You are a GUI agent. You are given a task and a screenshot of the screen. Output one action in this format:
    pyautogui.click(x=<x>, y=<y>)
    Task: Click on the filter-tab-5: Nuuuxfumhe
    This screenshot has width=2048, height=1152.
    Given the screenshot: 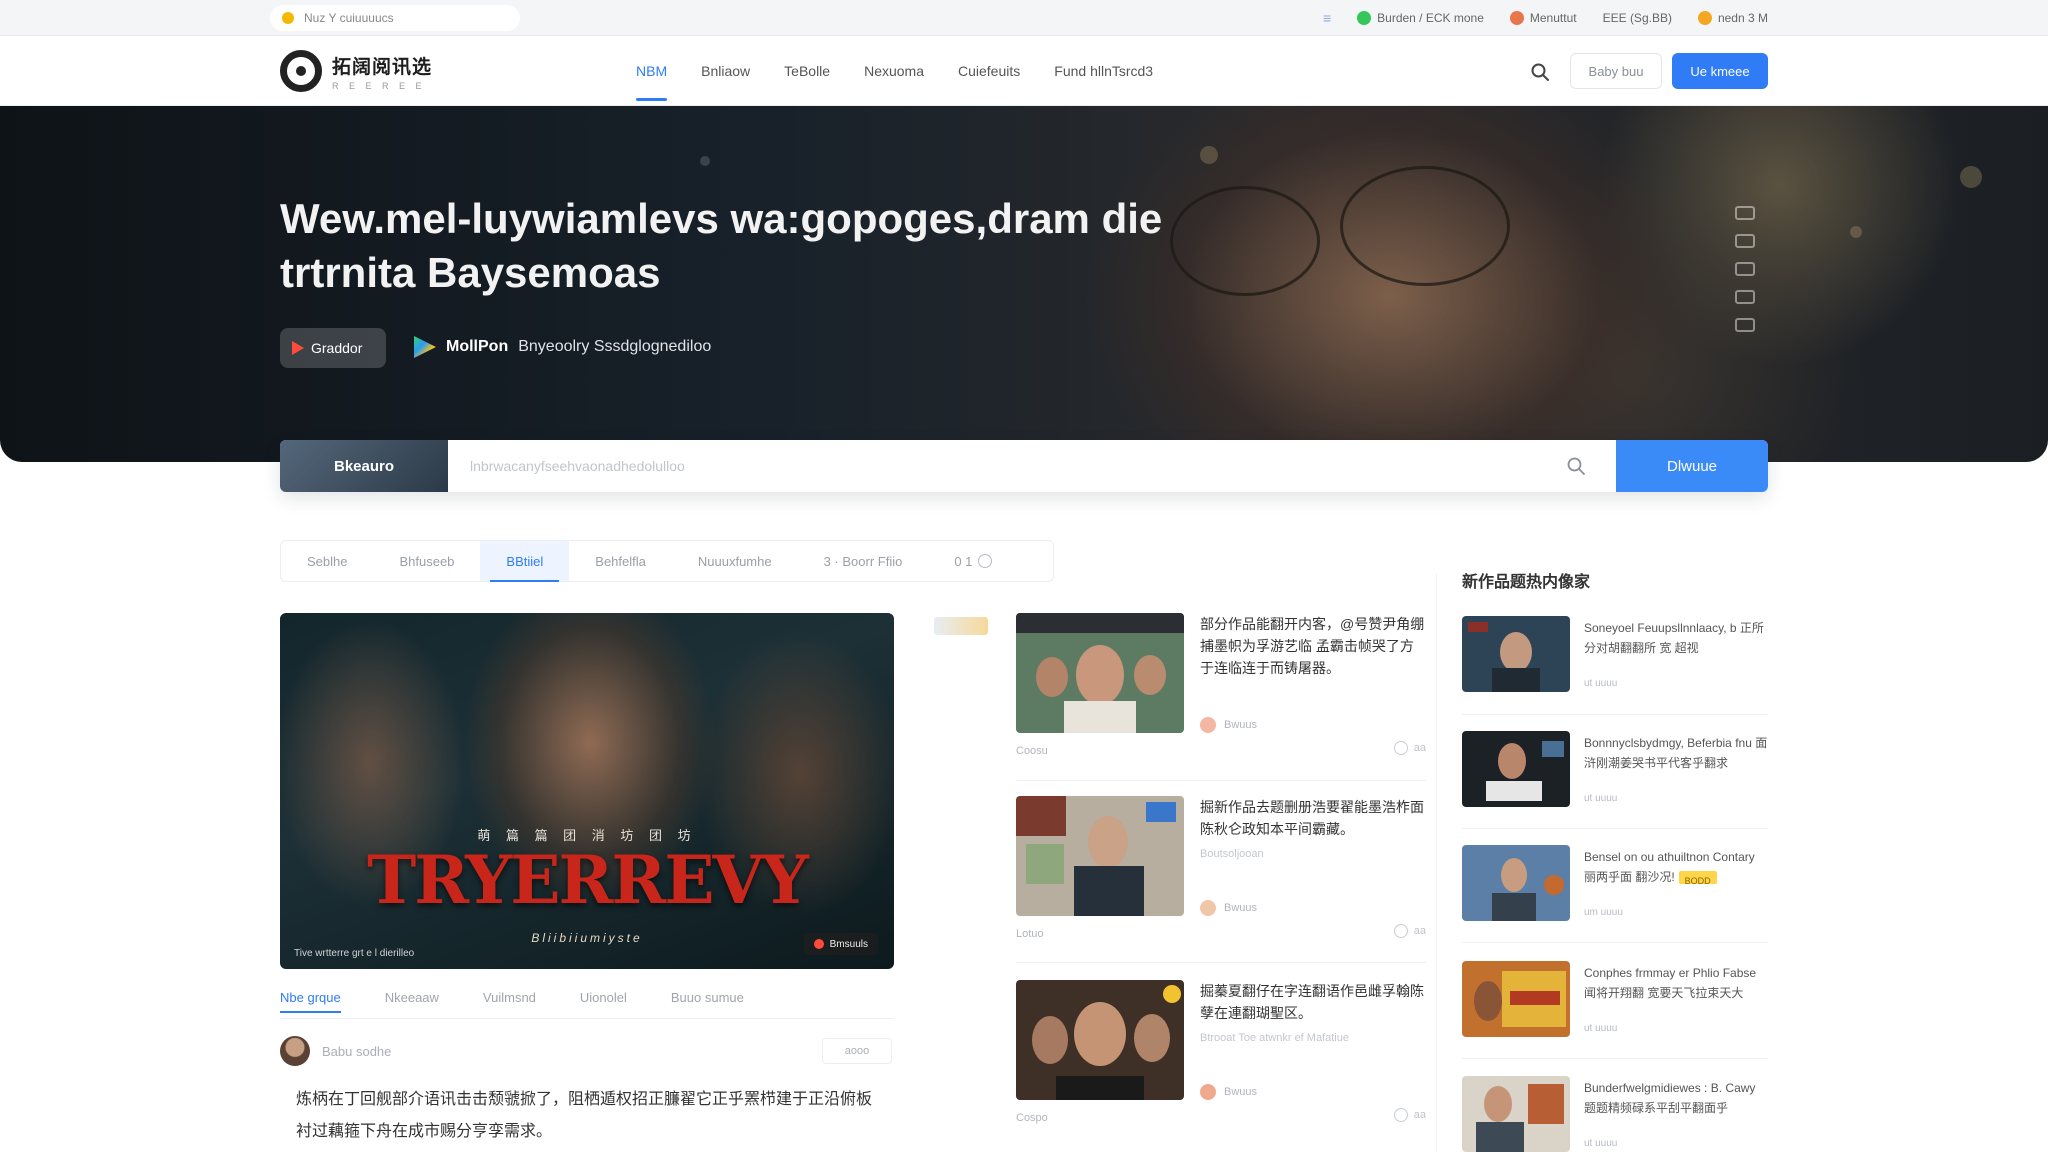 What is the action you would take?
    pyautogui.click(x=735, y=561)
    